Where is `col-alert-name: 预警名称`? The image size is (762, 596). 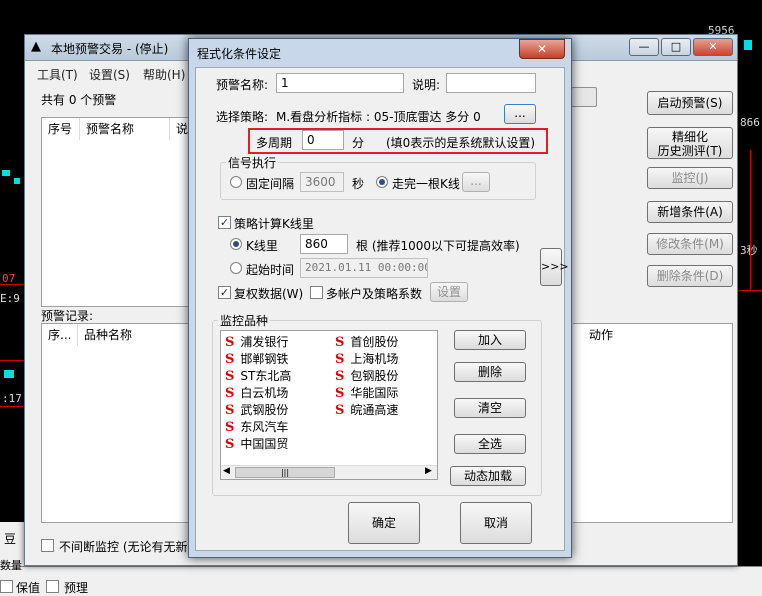
col-alert-name: 预警名称 is located at coordinates (125, 129).